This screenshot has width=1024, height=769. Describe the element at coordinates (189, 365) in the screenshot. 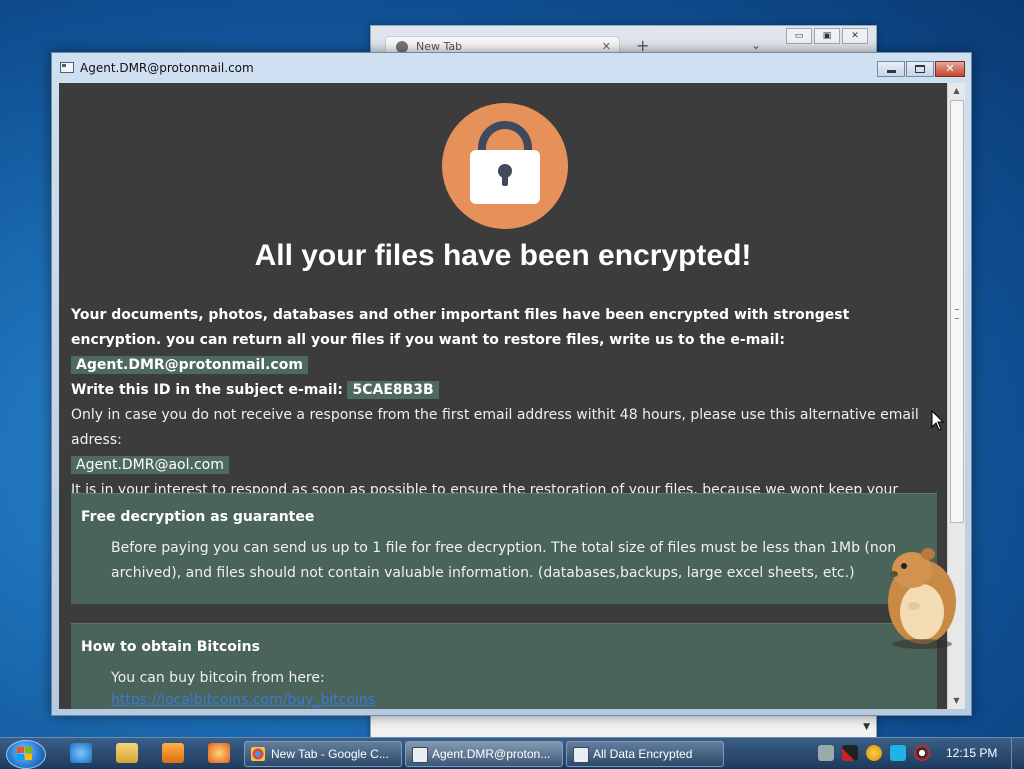

I see `primary-email: Agent.DMR@protonmail.com` at that location.